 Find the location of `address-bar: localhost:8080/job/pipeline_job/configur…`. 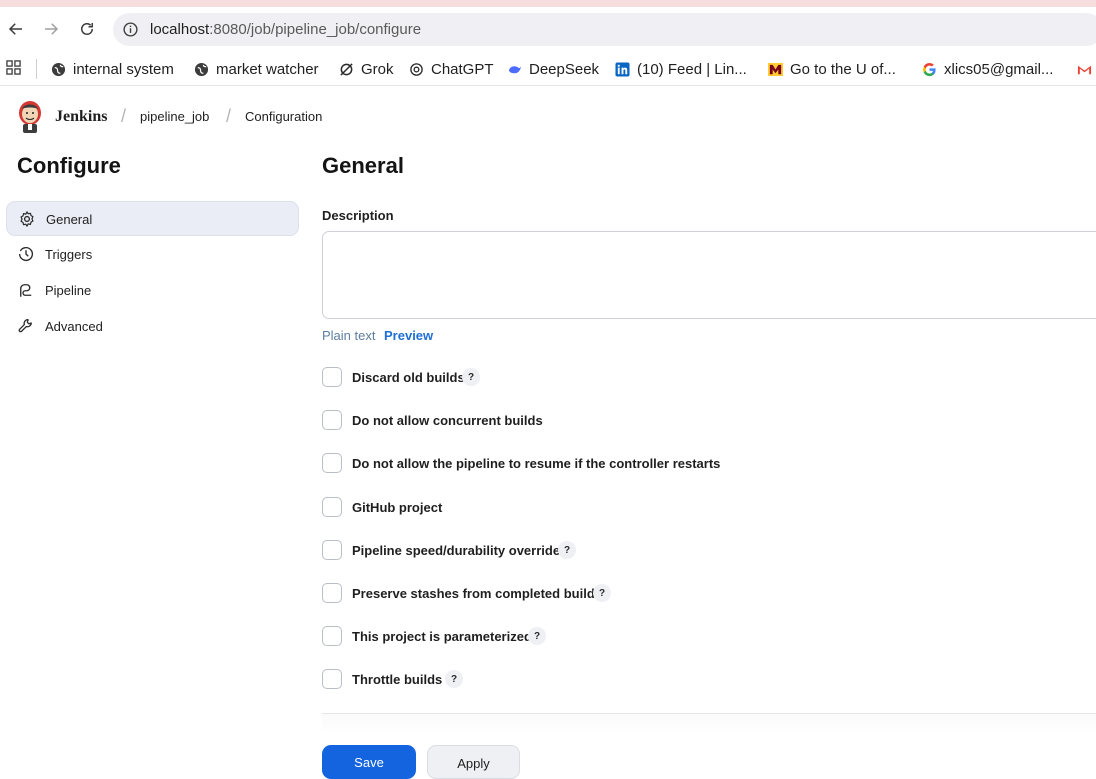

address-bar: localhost:8080/job/pipeline_job/configur… is located at coordinates (604, 29).